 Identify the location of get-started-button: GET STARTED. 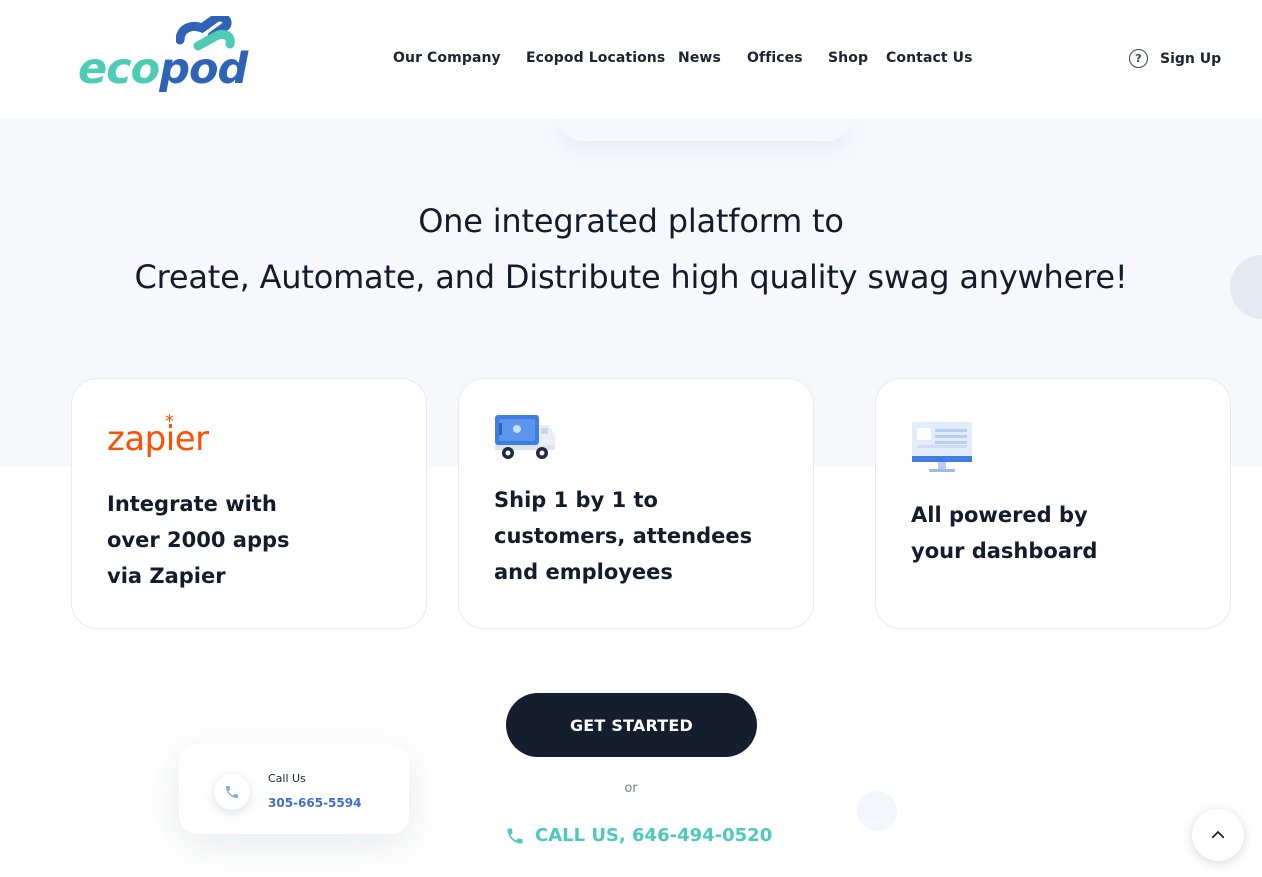
(631, 725).